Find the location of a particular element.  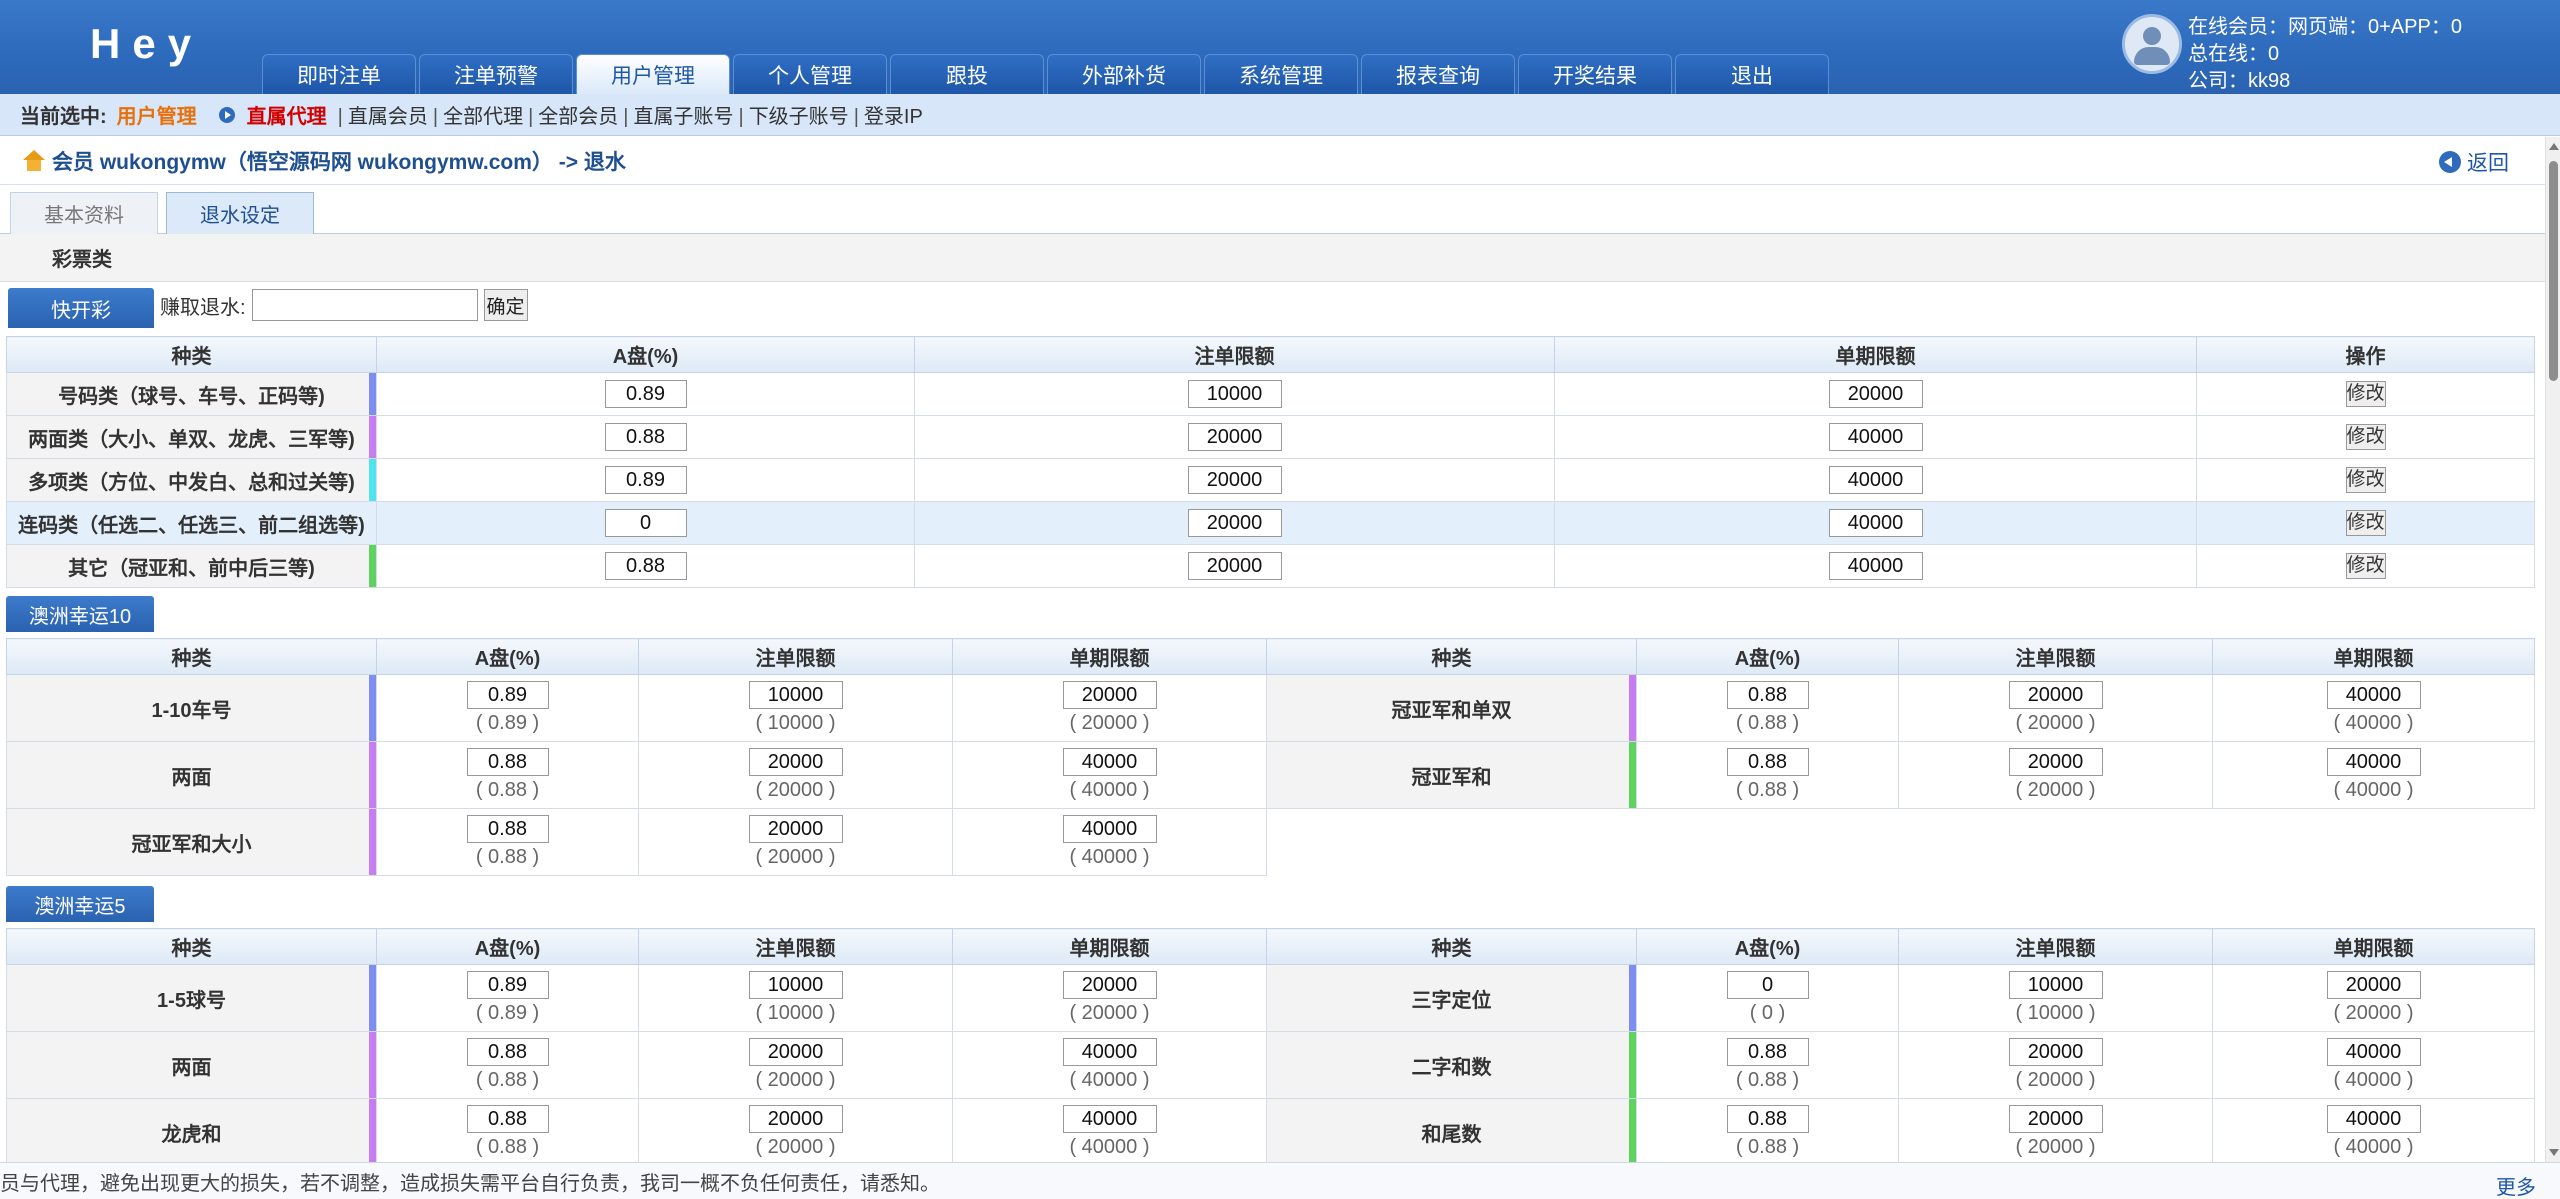

submenu-direct-agent: 直属代理 is located at coordinates (287, 114).